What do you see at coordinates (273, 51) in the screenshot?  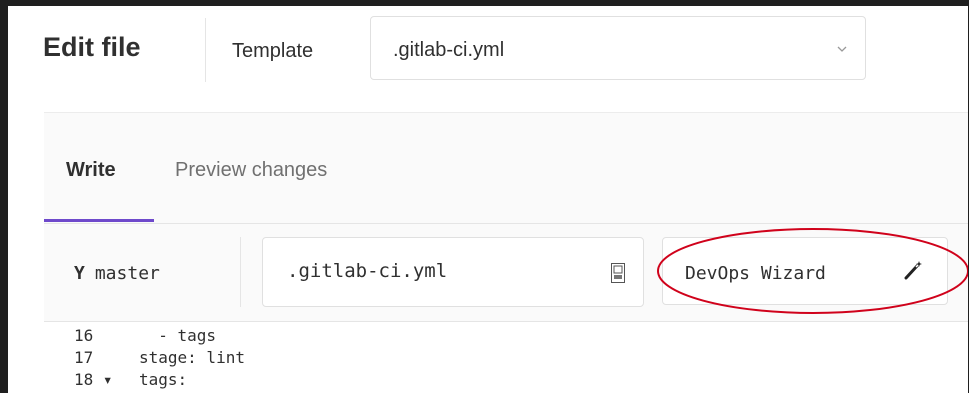 I see `template-label: Template` at bounding box center [273, 51].